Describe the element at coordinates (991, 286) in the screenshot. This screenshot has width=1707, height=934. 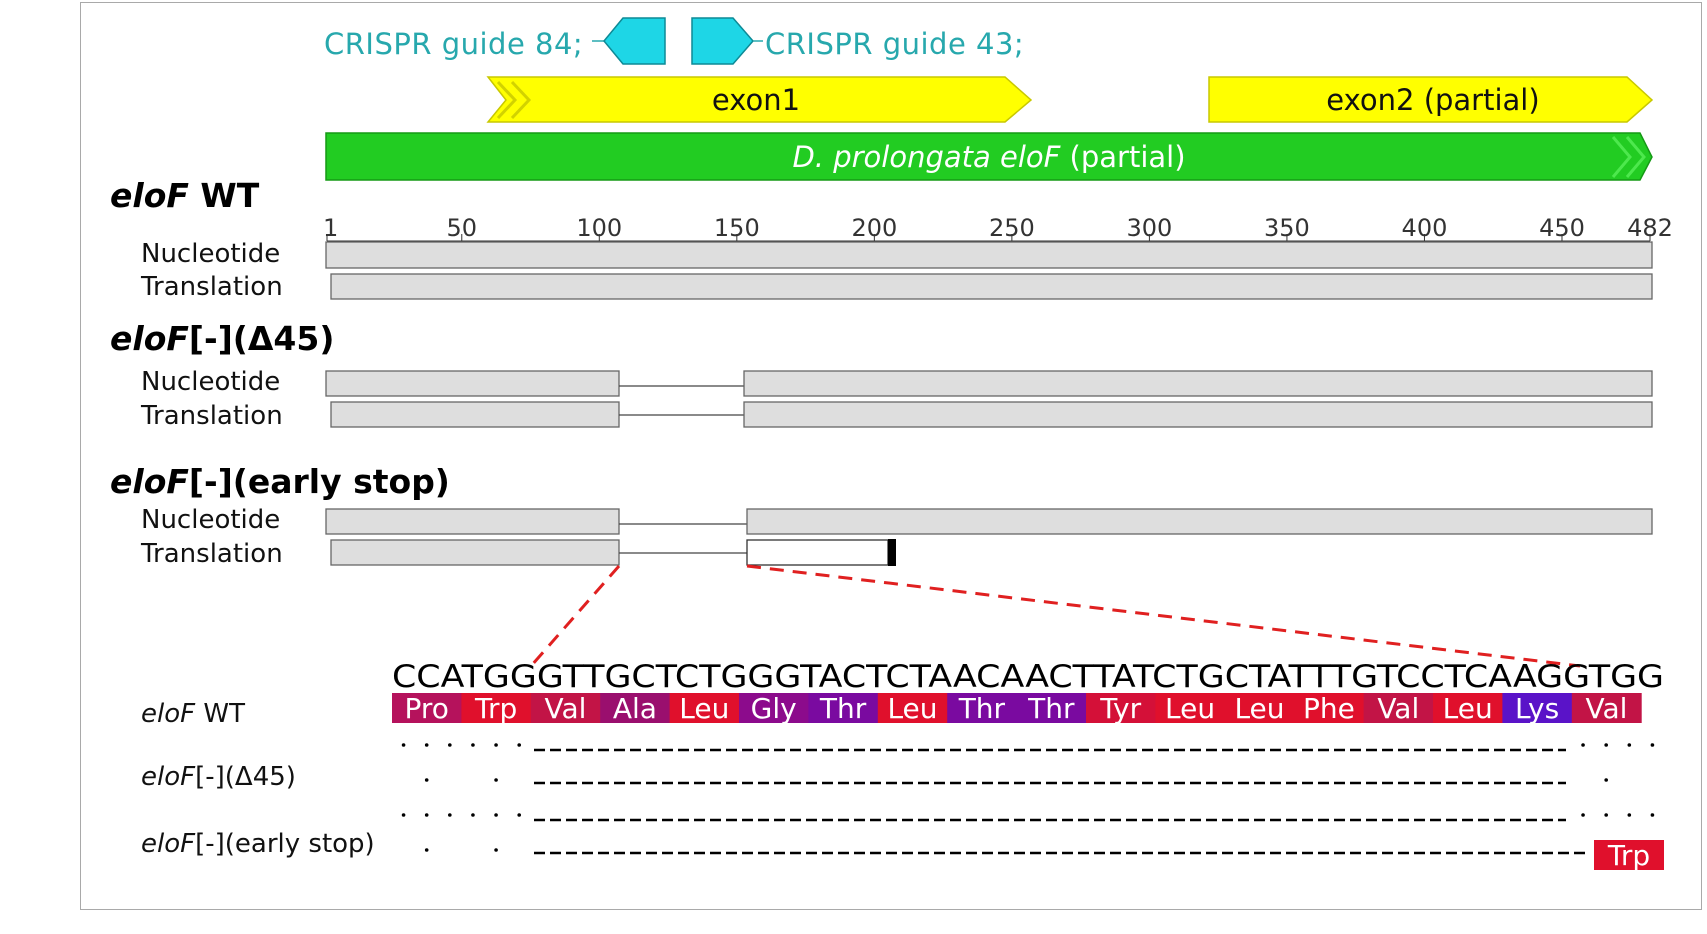
I see `wt-translation-bar` at that location.